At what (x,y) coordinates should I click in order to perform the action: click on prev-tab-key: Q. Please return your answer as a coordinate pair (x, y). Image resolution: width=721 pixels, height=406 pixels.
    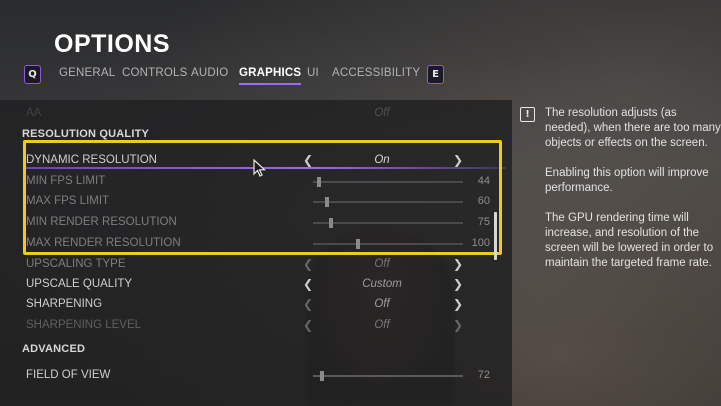
    Looking at the image, I should click on (32, 74).